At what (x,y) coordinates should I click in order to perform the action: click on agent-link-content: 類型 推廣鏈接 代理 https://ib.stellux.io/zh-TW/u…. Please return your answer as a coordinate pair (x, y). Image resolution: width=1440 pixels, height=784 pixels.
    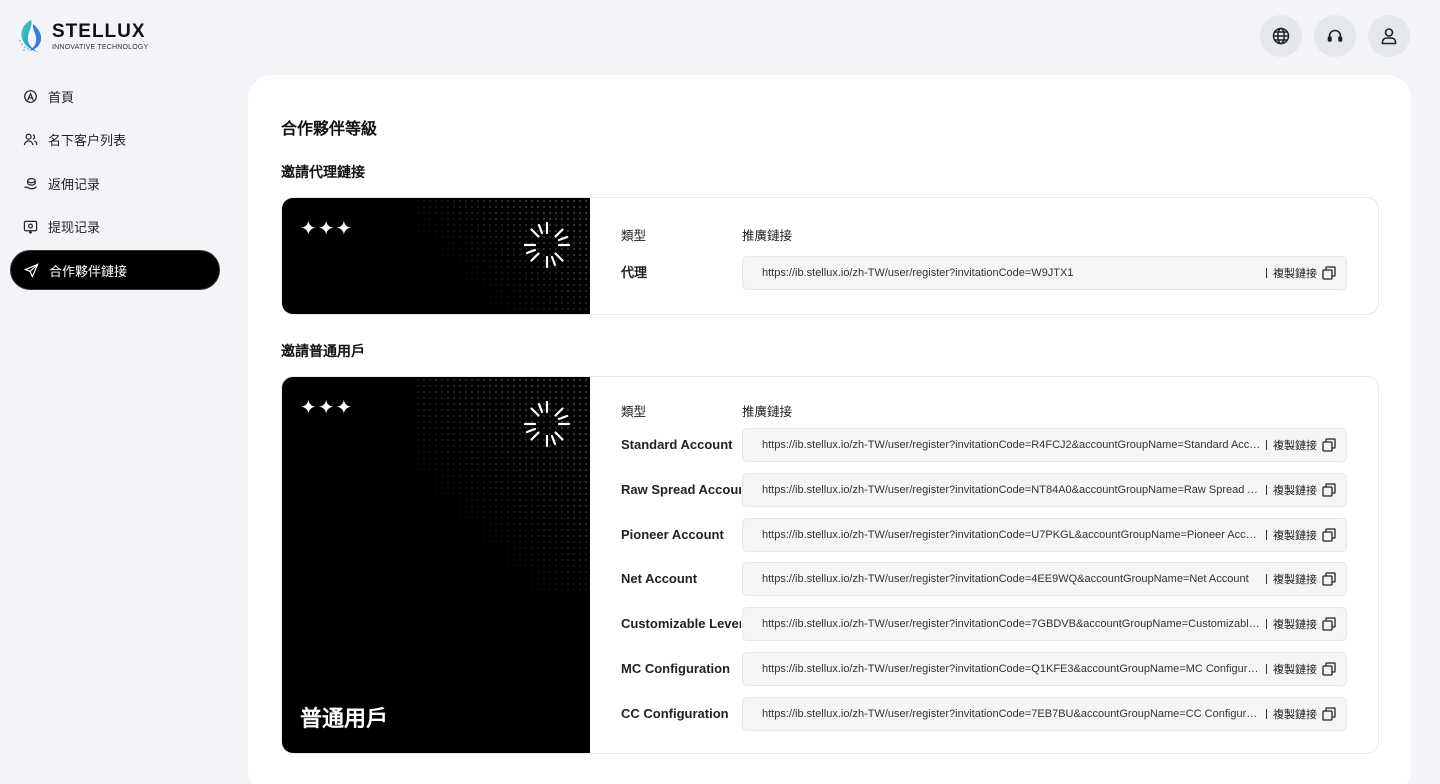
    Looking at the image, I should click on (984, 256).